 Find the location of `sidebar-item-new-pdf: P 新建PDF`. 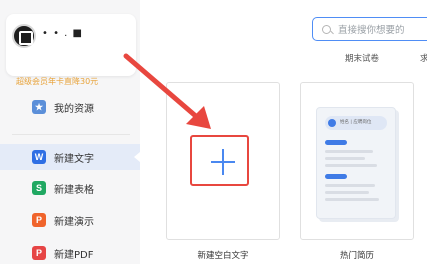

sidebar-item-new-pdf: P 新建PDF is located at coordinates (70, 252).